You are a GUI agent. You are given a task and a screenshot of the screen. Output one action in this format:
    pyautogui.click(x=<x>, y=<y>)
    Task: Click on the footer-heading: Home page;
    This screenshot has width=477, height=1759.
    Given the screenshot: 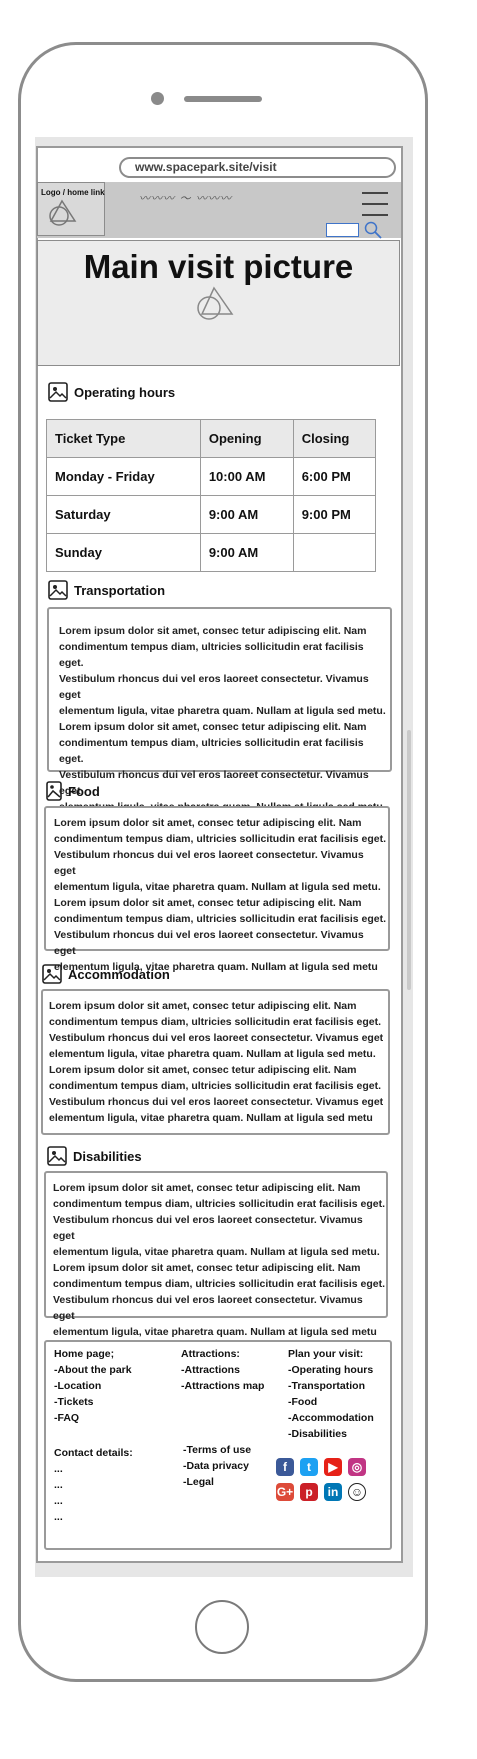 What is the action you would take?
    pyautogui.click(x=93, y=1354)
    